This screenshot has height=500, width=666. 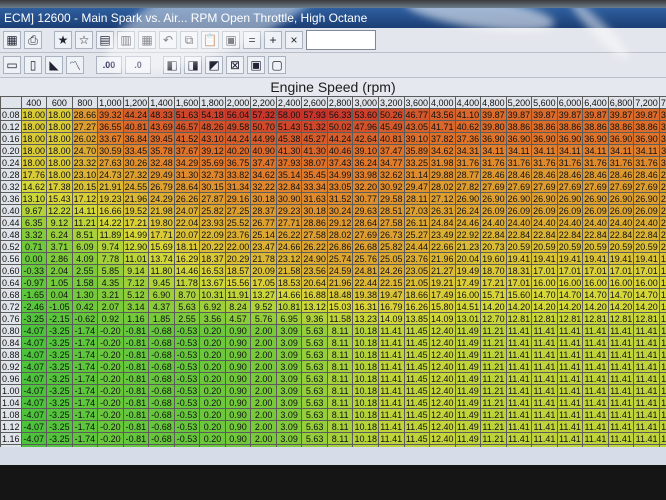 I want to click on table-cell: 40.81, so click(x=391, y=138).